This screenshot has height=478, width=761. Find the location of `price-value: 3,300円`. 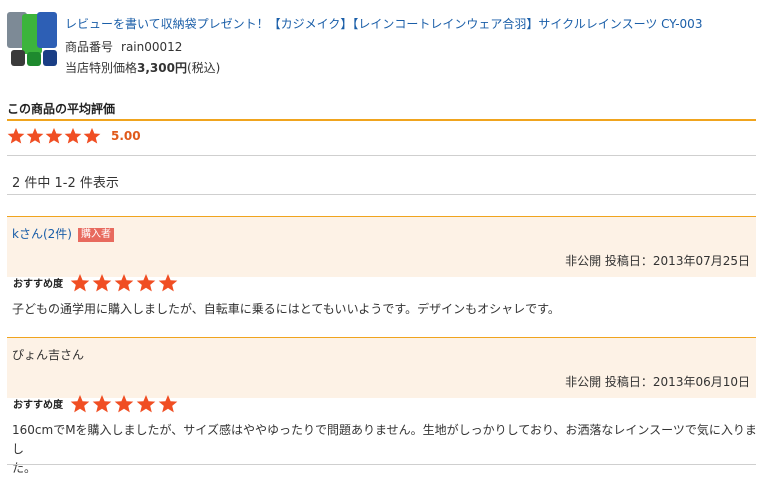

price-value: 3,300円 is located at coordinates (162, 68).